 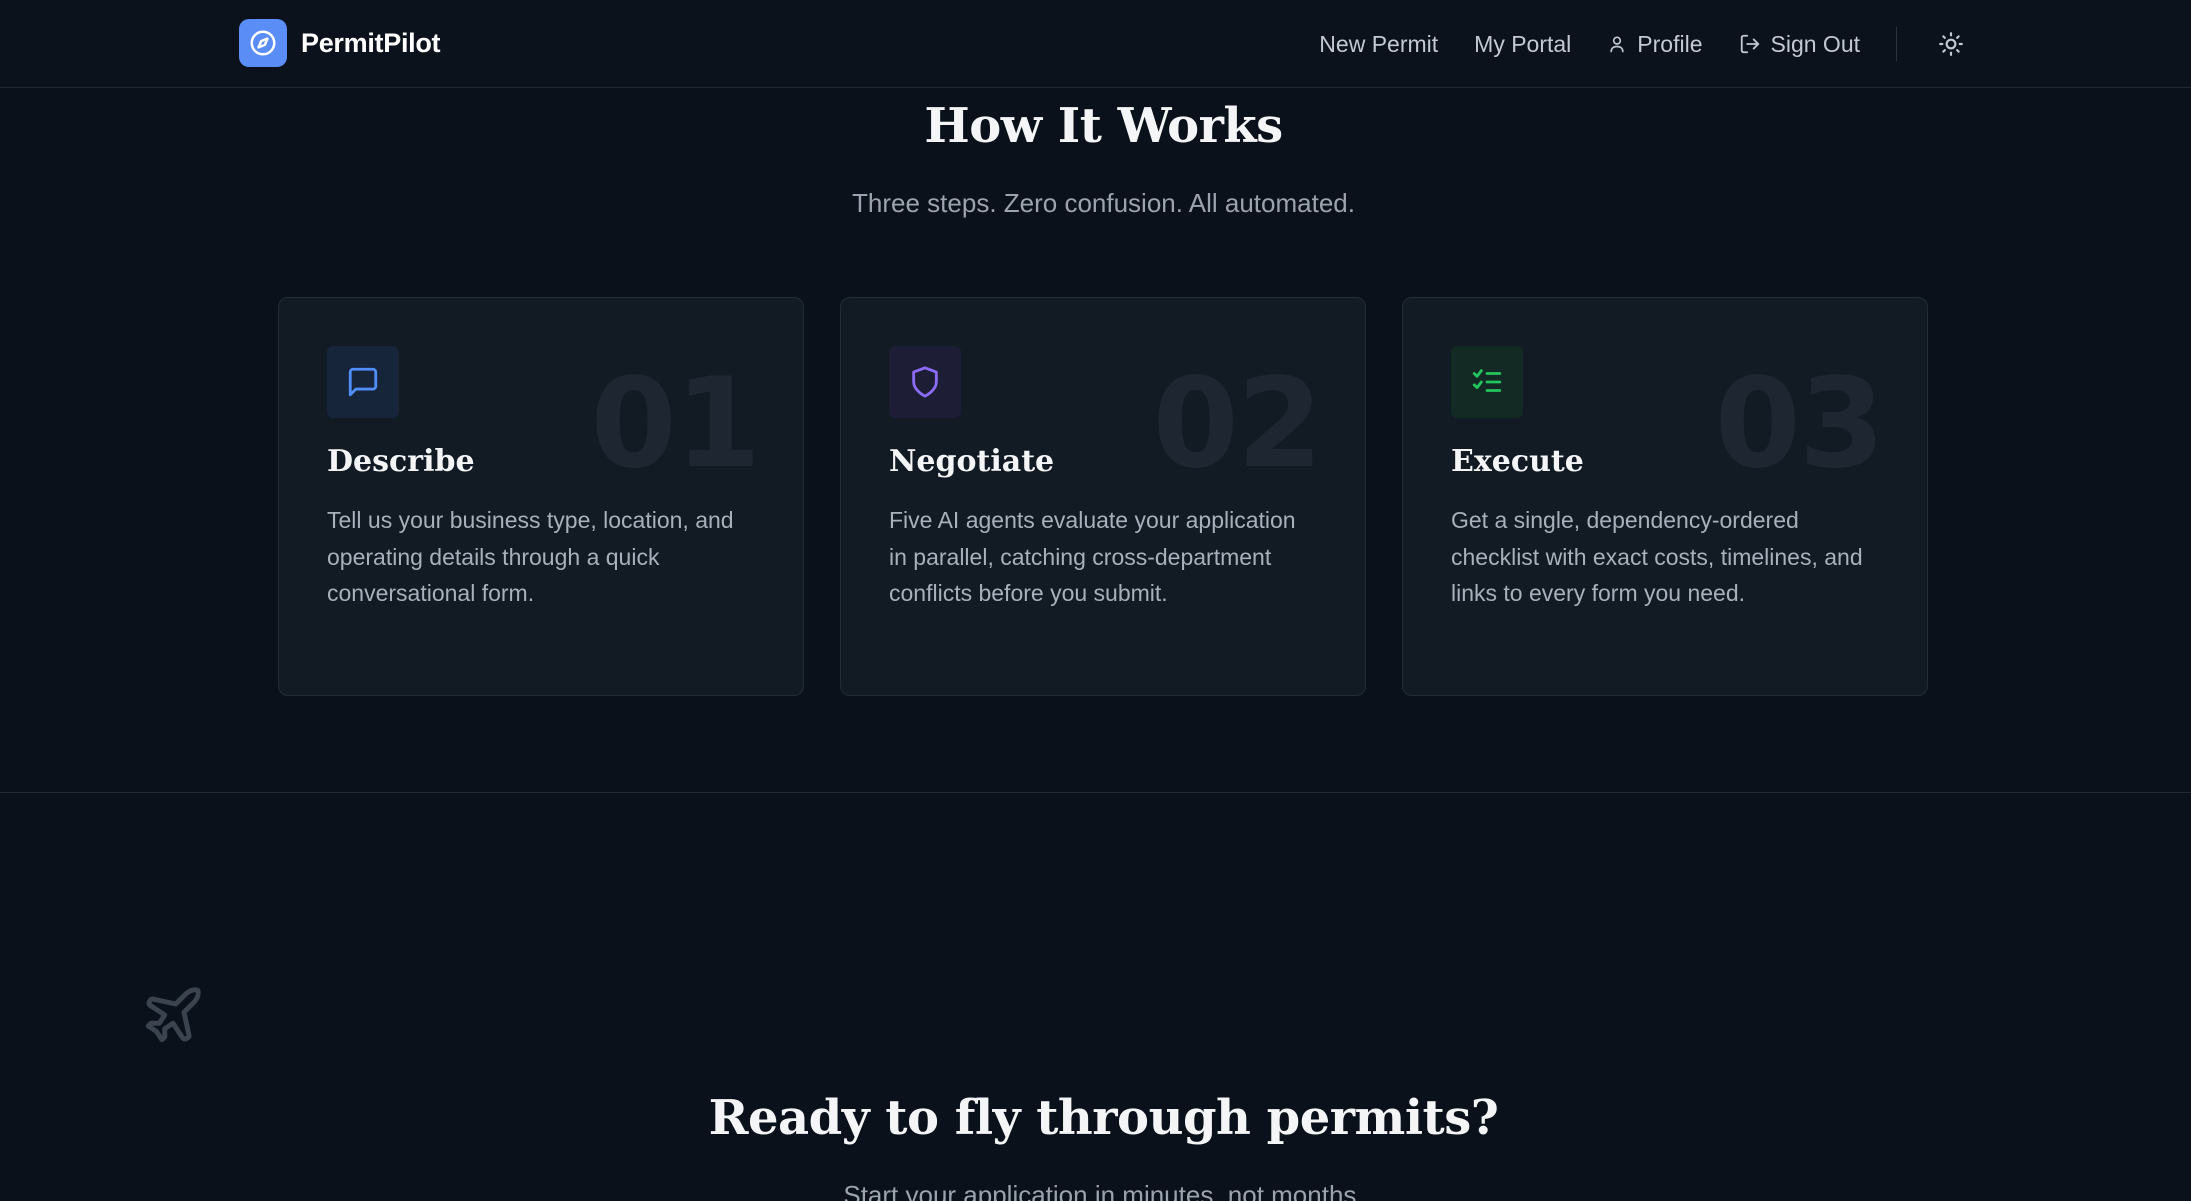 What do you see at coordinates (363, 382) in the screenshot?
I see `message-square-icon` at bounding box center [363, 382].